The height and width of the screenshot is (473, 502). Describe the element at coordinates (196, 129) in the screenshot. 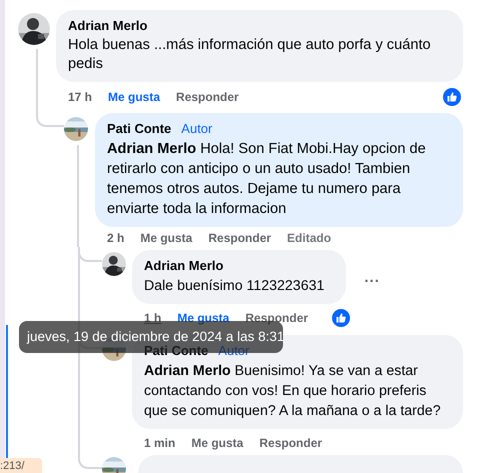

I see `author-label: Autor` at that location.